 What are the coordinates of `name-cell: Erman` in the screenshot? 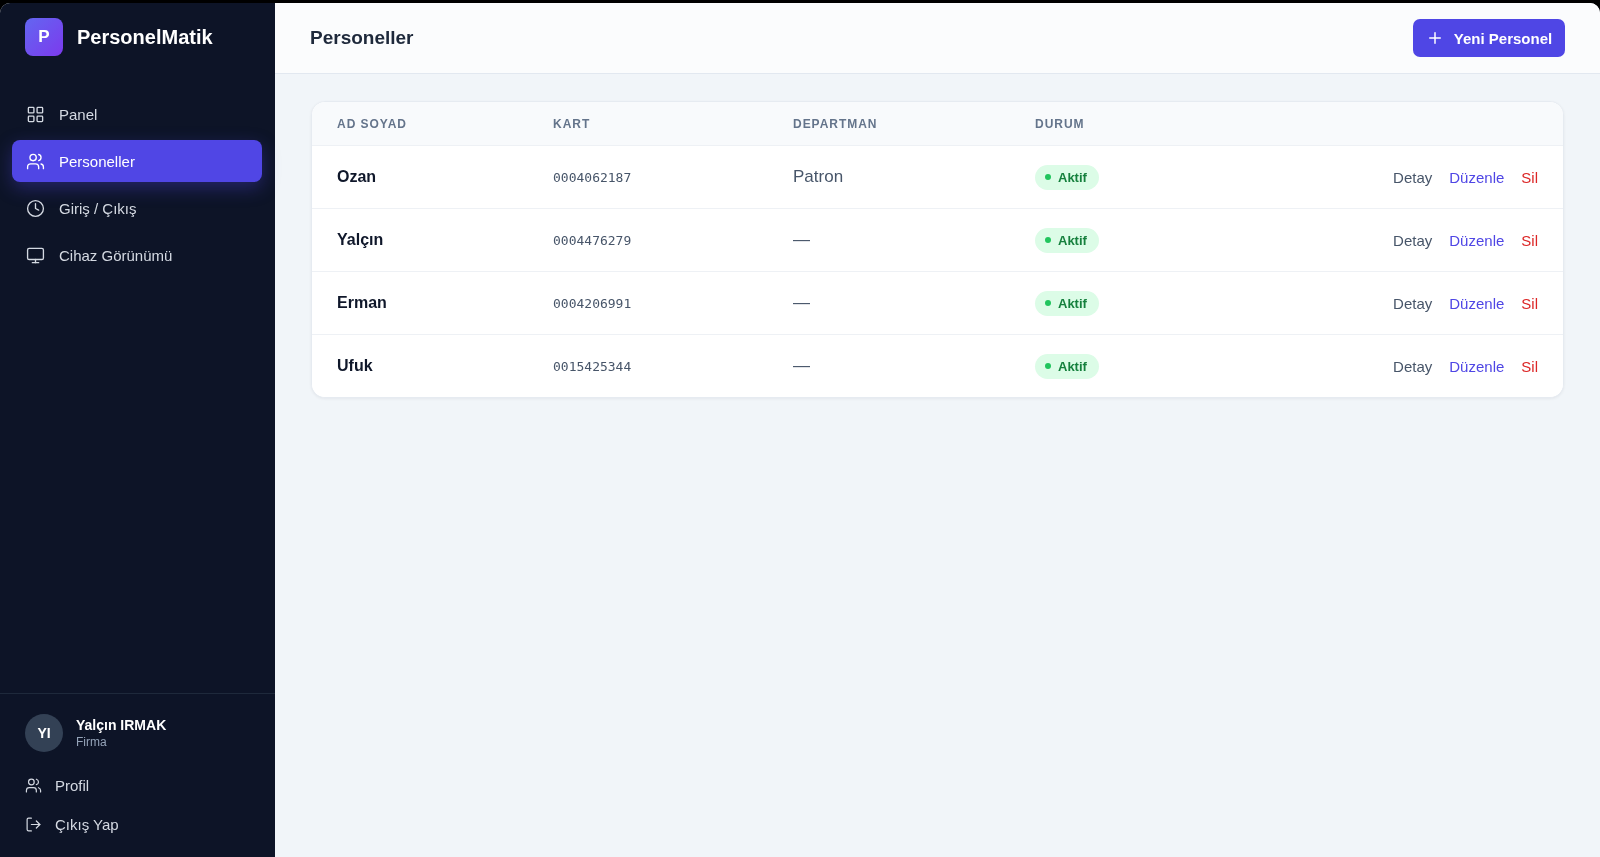 It's located at (362, 303).